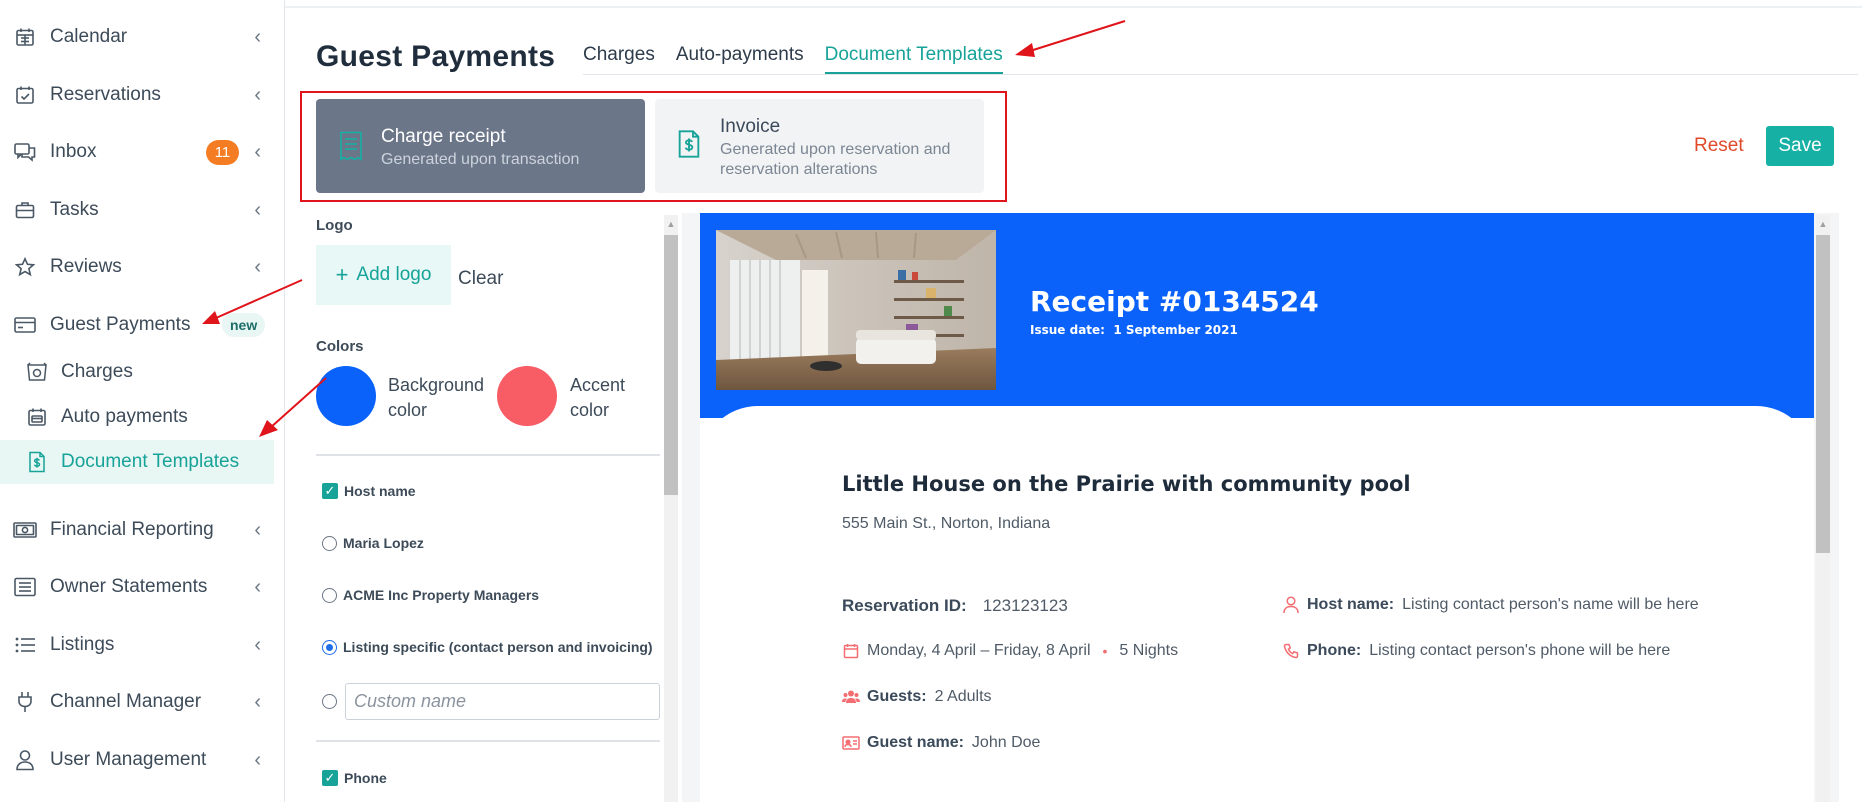 This screenshot has width=1862, height=802. I want to click on receipt-icon, so click(37, 372).